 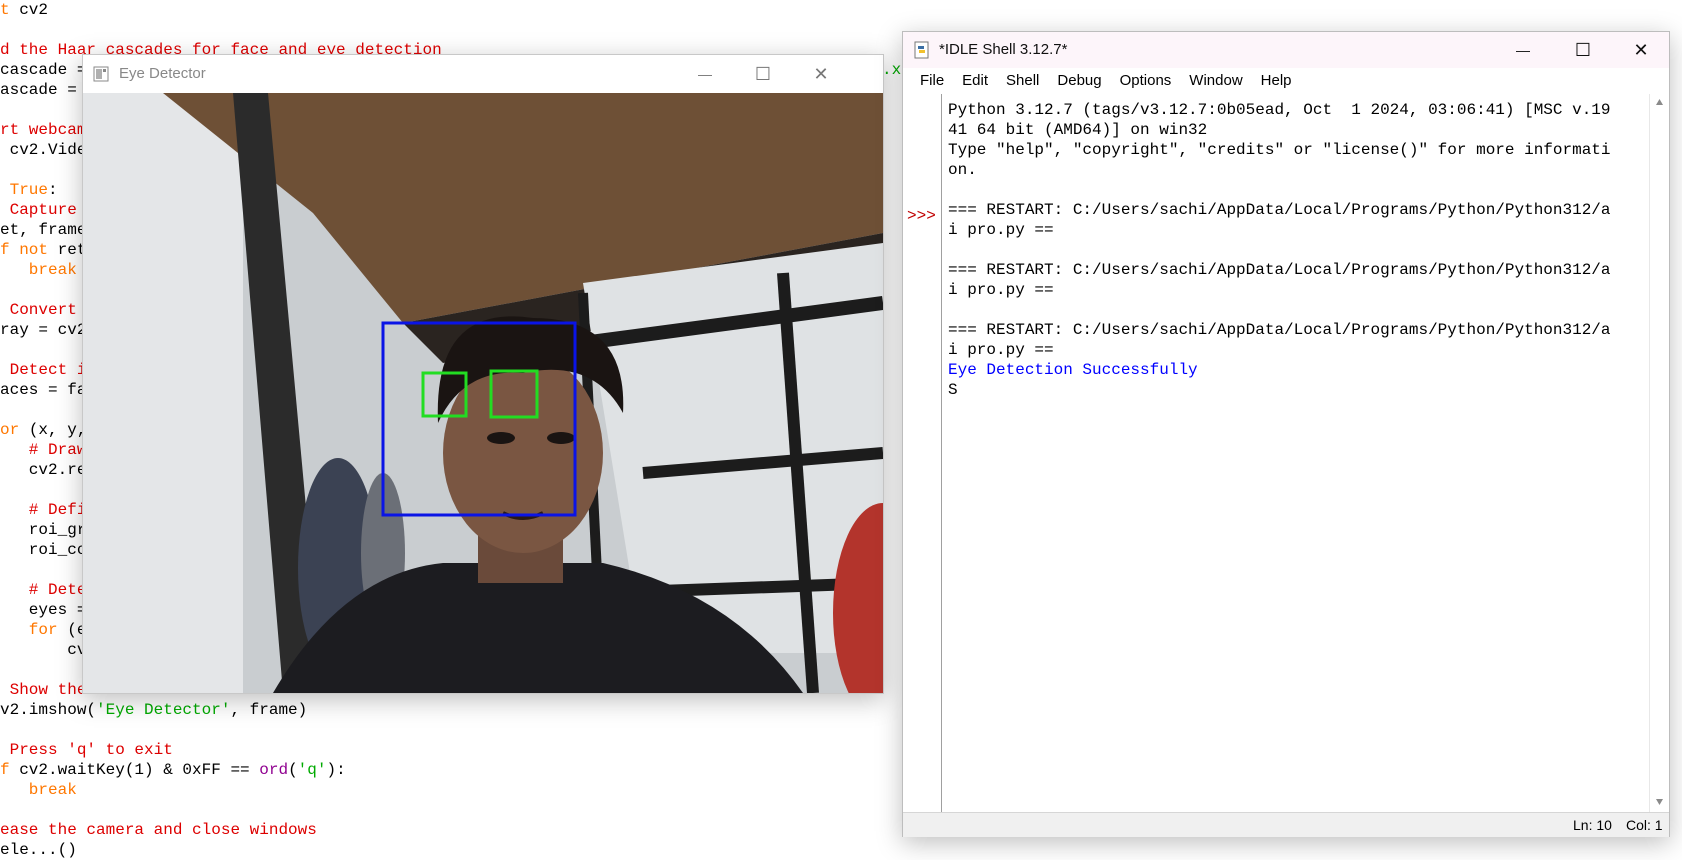 I want to click on editor-code-line: Capture, so click(x=38, y=210).